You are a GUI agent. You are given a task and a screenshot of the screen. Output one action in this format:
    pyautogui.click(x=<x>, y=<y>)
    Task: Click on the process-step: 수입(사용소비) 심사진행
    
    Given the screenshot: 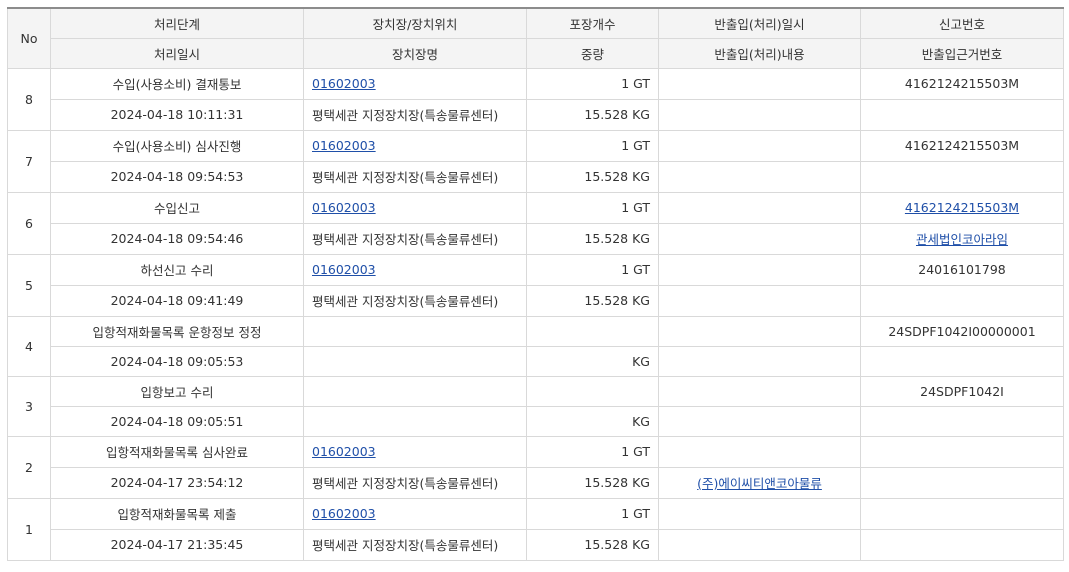 What is the action you would take?
    pyautogui.click(x=177, y=145)
    